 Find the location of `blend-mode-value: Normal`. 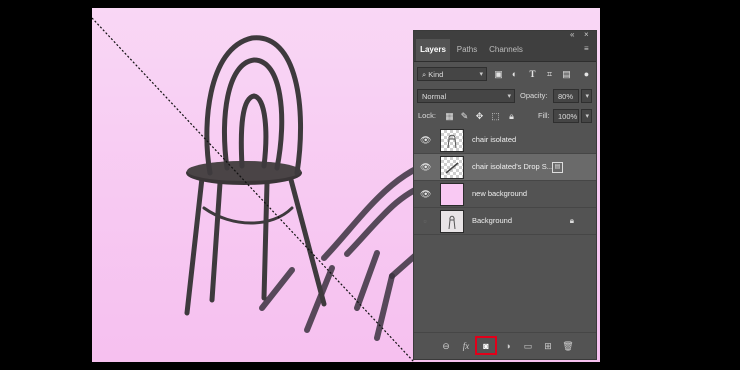

blend-mode-value: Normal is located at coordinates (434, 96).